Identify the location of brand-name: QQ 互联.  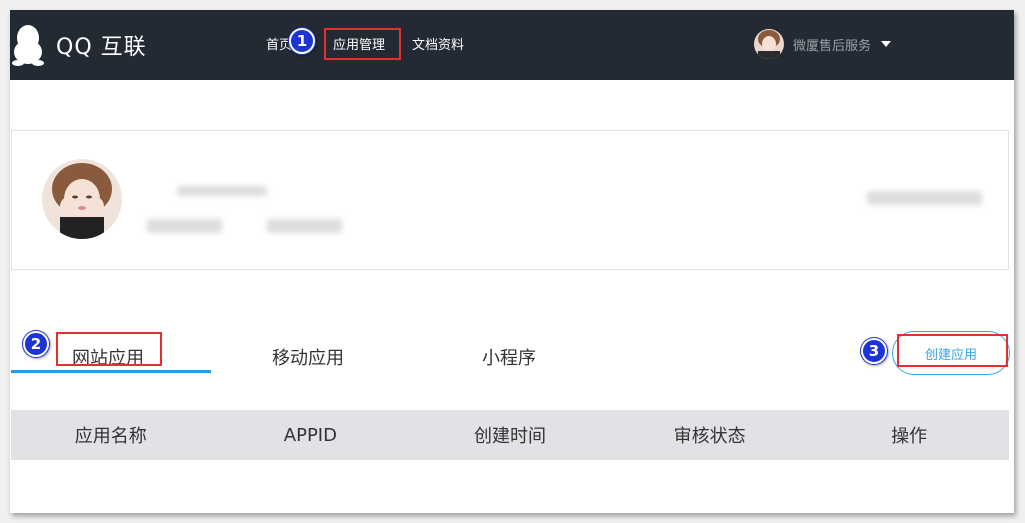
(101, 47).